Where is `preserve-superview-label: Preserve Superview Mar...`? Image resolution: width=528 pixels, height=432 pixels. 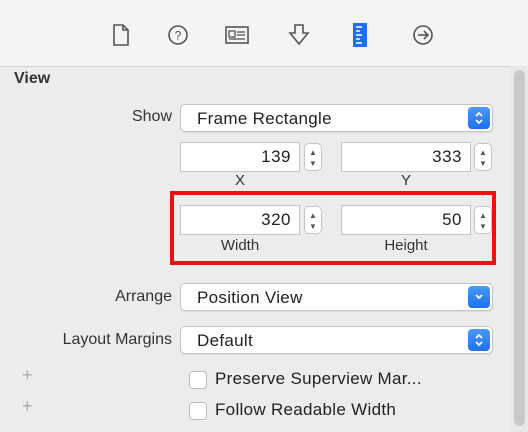 preserve-superview-label: Preserve Superview Mar... is located at coordinates (318, 378).